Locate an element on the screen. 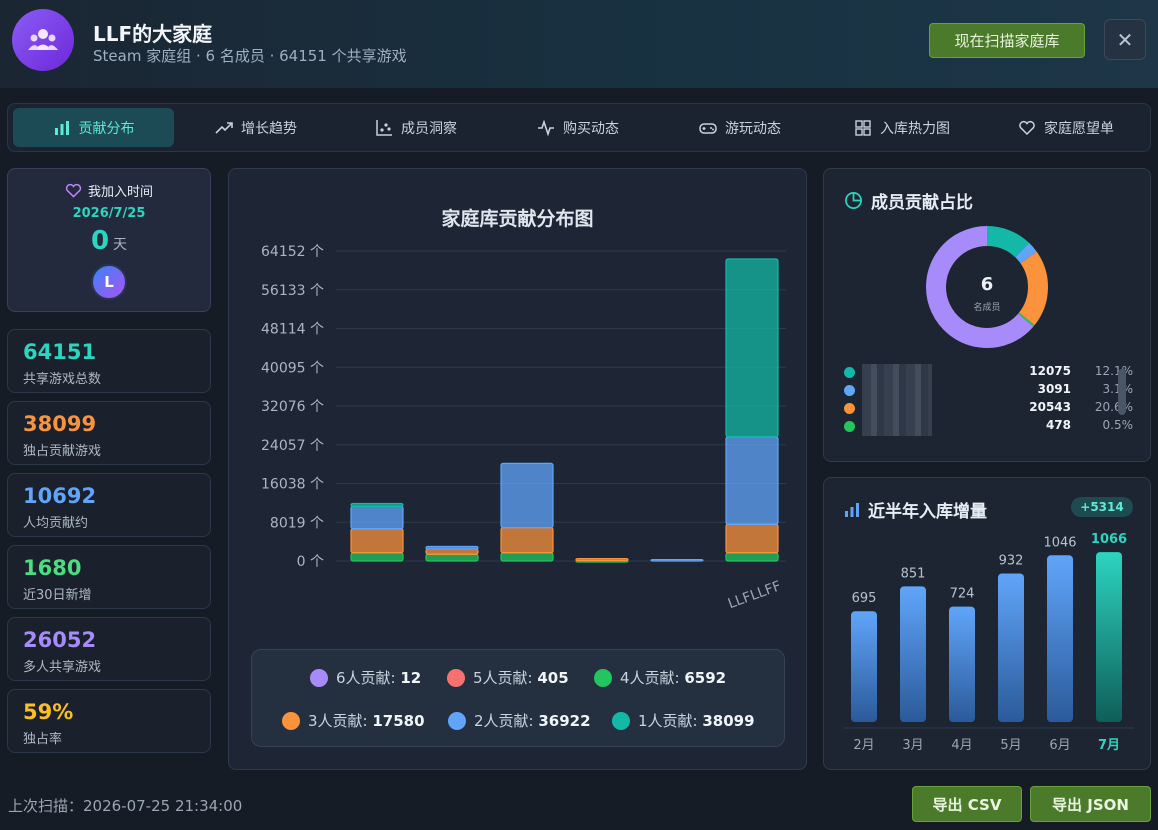 The width and height of the screenshot is (1158, 830). y-tick-label: 16038 个 is located at coordinates (292, 485).